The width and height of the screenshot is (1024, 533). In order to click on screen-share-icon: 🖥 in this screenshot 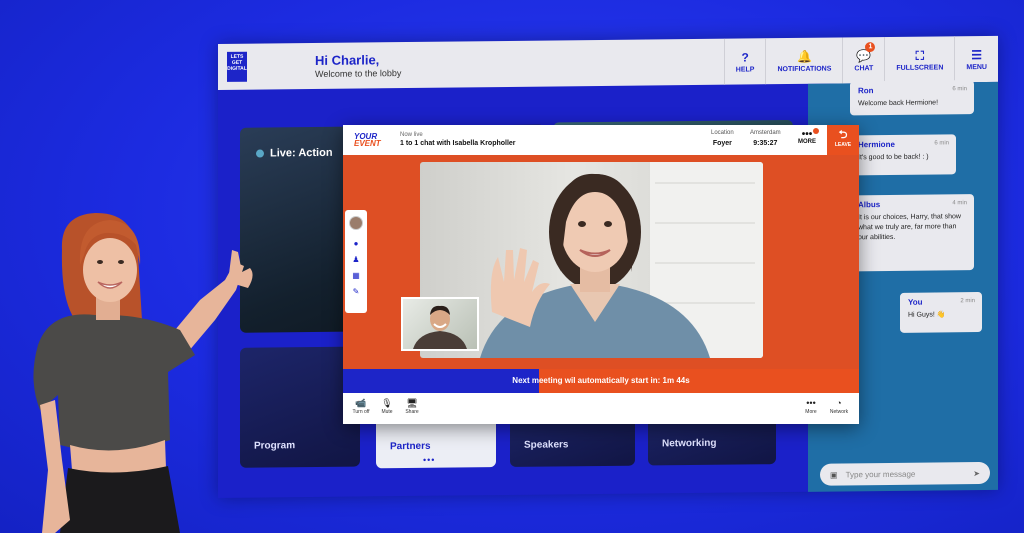, I will do `click(412, 403)`.